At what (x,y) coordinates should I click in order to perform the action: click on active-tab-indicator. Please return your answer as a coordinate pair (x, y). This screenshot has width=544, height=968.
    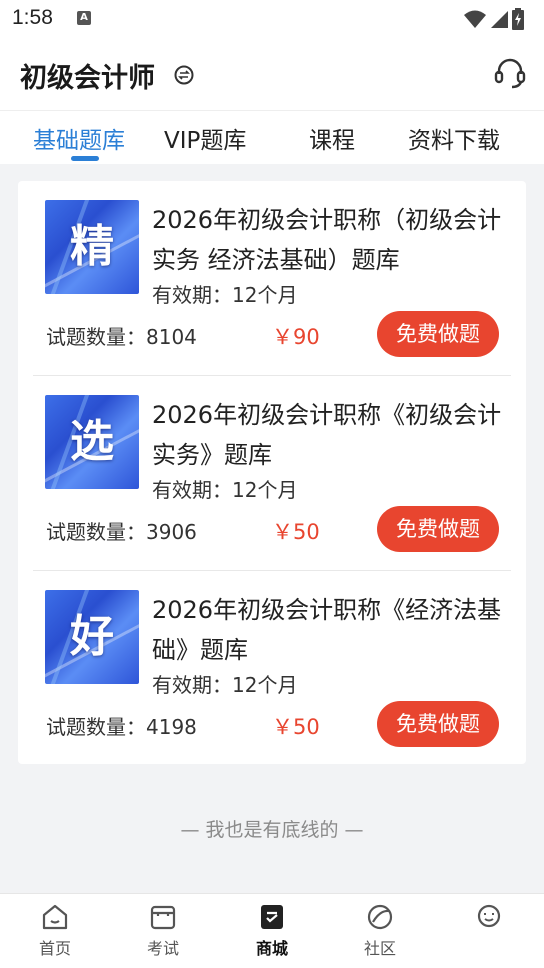
    Looking at the image, I should click on (85, 158).